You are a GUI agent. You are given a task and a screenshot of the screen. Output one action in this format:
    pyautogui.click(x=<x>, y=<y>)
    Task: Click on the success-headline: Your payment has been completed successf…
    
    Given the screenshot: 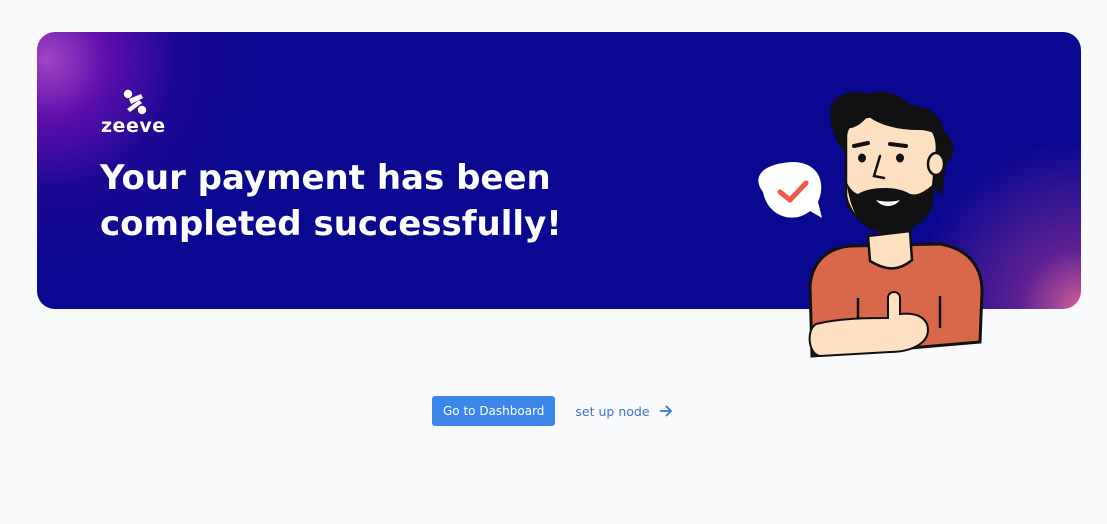 What is the action you would take?
    pyautogui.click(x=331, y=201)
    